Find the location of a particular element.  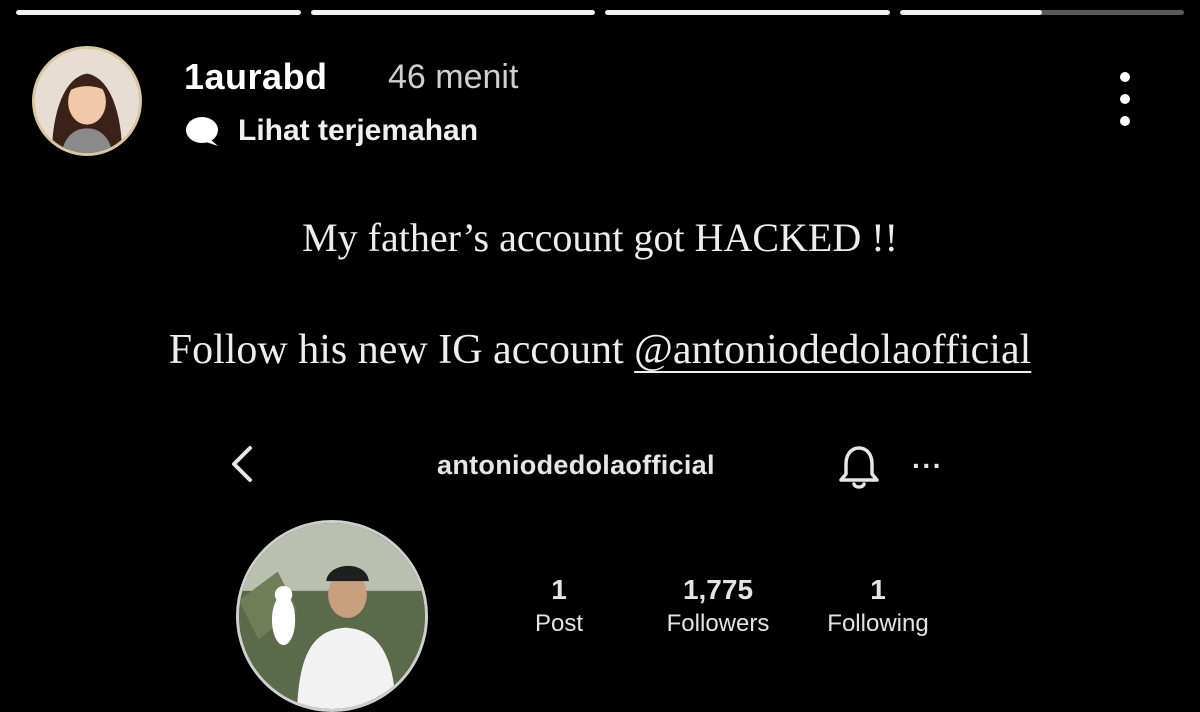

see-translation-button: Lihat terjemahan is located at coordinates (331, 131).